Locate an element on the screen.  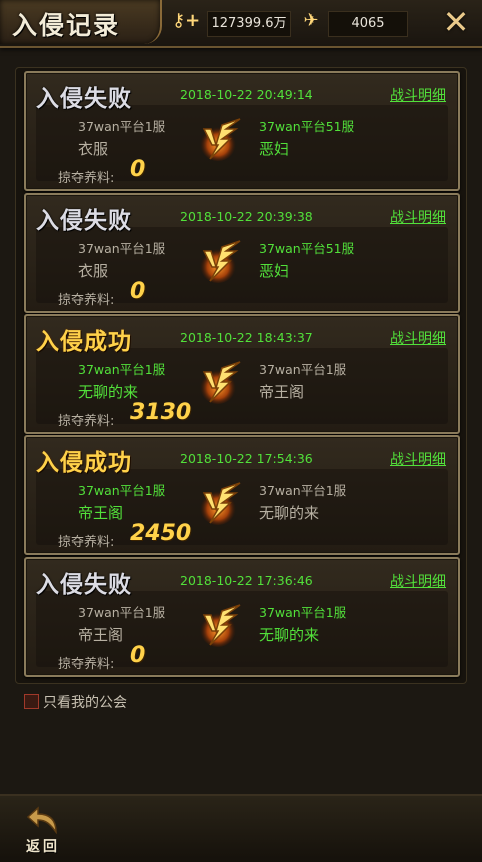
top-bar: 入侵记录 ⚷+ 127399.6万 ✈ 4065 ✕ is located at coordinates (241, 24).